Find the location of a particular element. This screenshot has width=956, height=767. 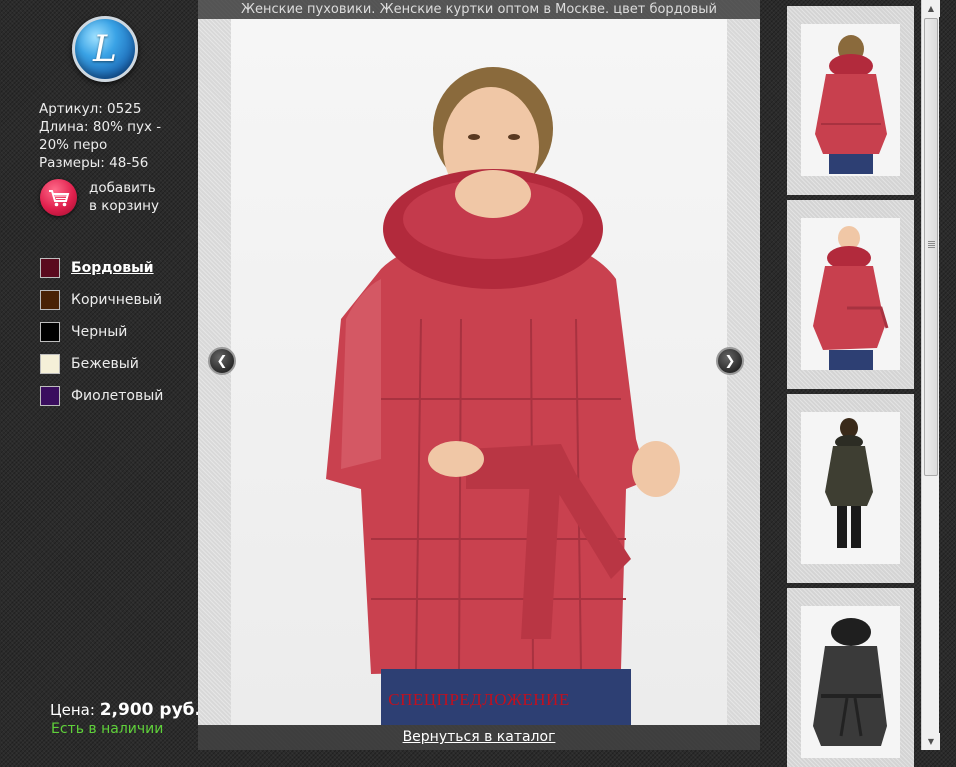

color-label: Коричневый is located at coordinates (116, 300).